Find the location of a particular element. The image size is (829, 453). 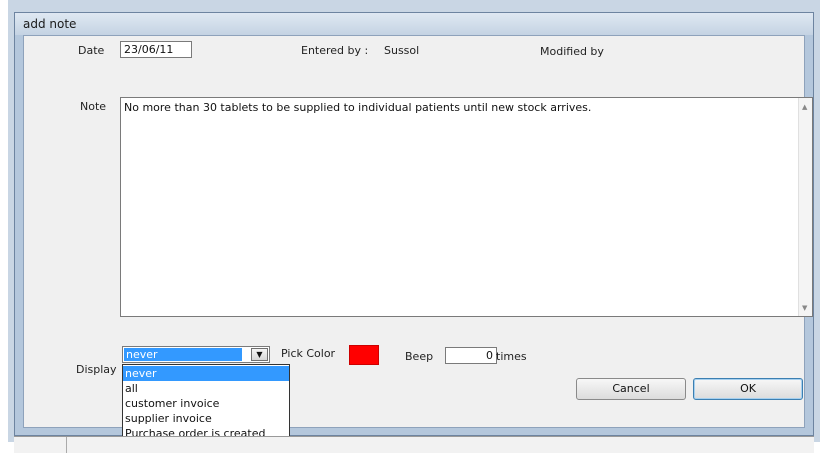

pick-color-swatch is located at coordinates (364, 355).